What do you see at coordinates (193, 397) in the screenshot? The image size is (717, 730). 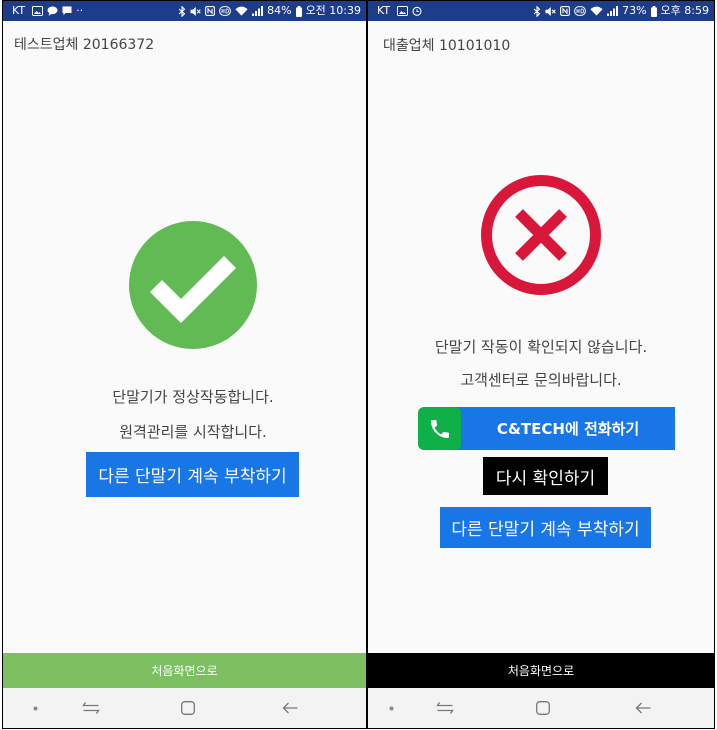 I see `status-message: 단말기가 정상작동합니다.` at bounding box center [193, 397].